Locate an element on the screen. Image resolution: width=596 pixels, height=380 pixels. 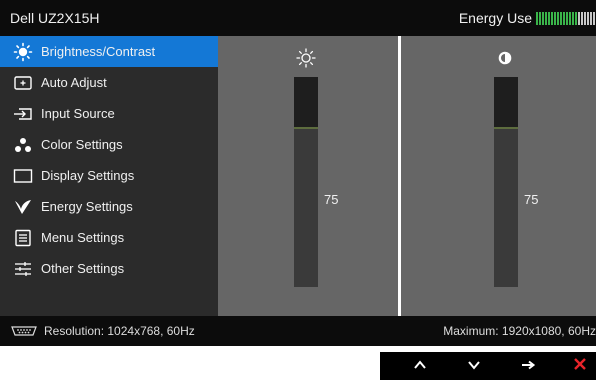
menu-item-label: Display Settings is located at coordinates (88, 175).